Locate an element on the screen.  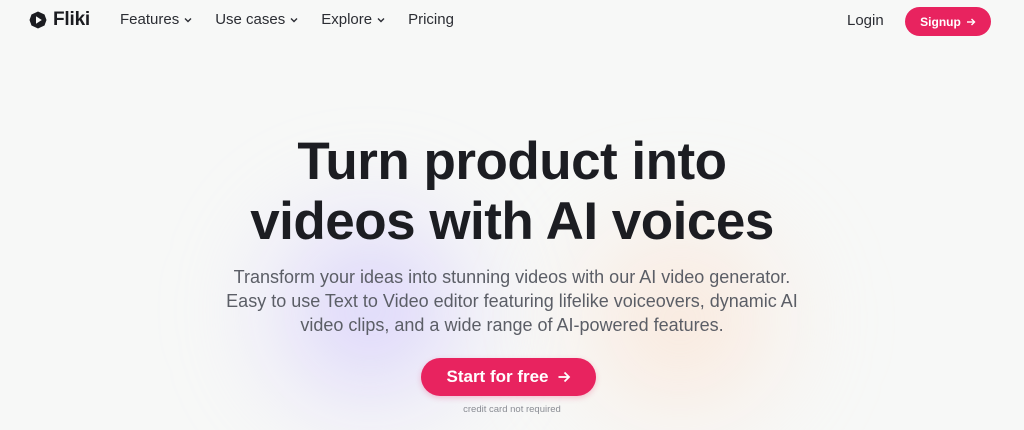
hero-headline-line: Turn product into is located at coordinates (512, 161).